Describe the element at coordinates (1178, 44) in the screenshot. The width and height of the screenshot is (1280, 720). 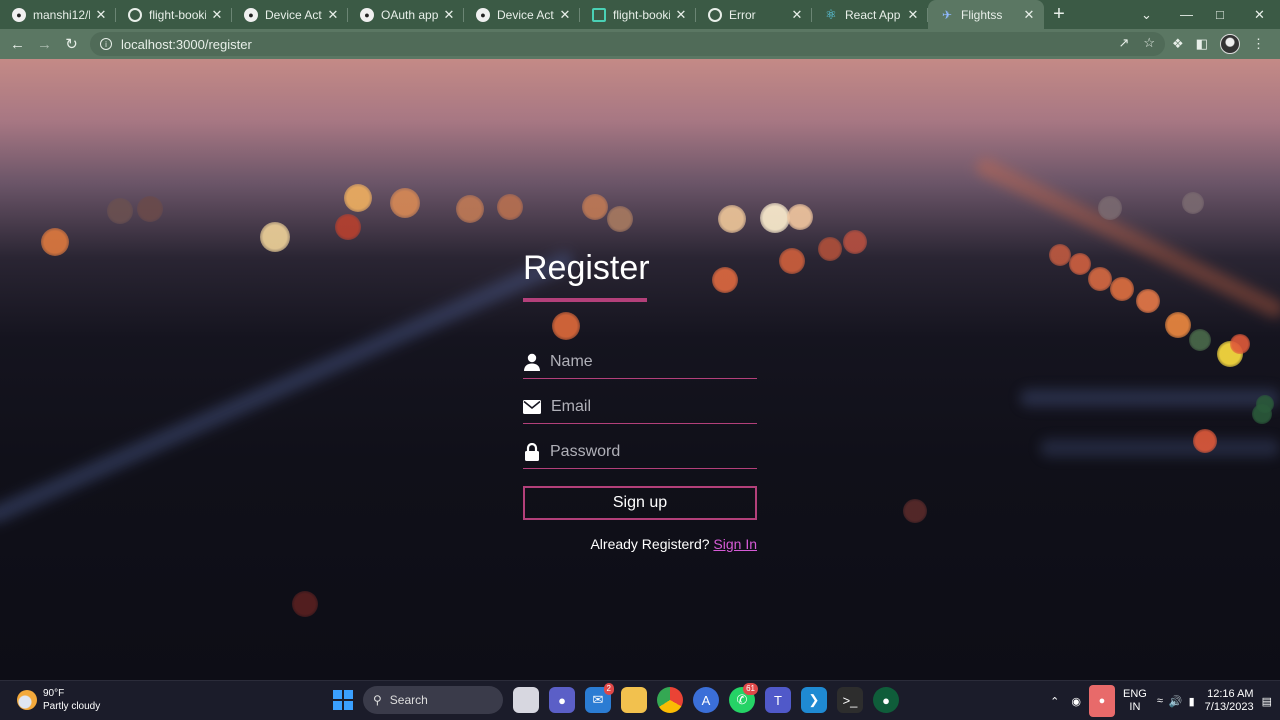
I see `extensions-puzzle-icon: ❖` at that location.